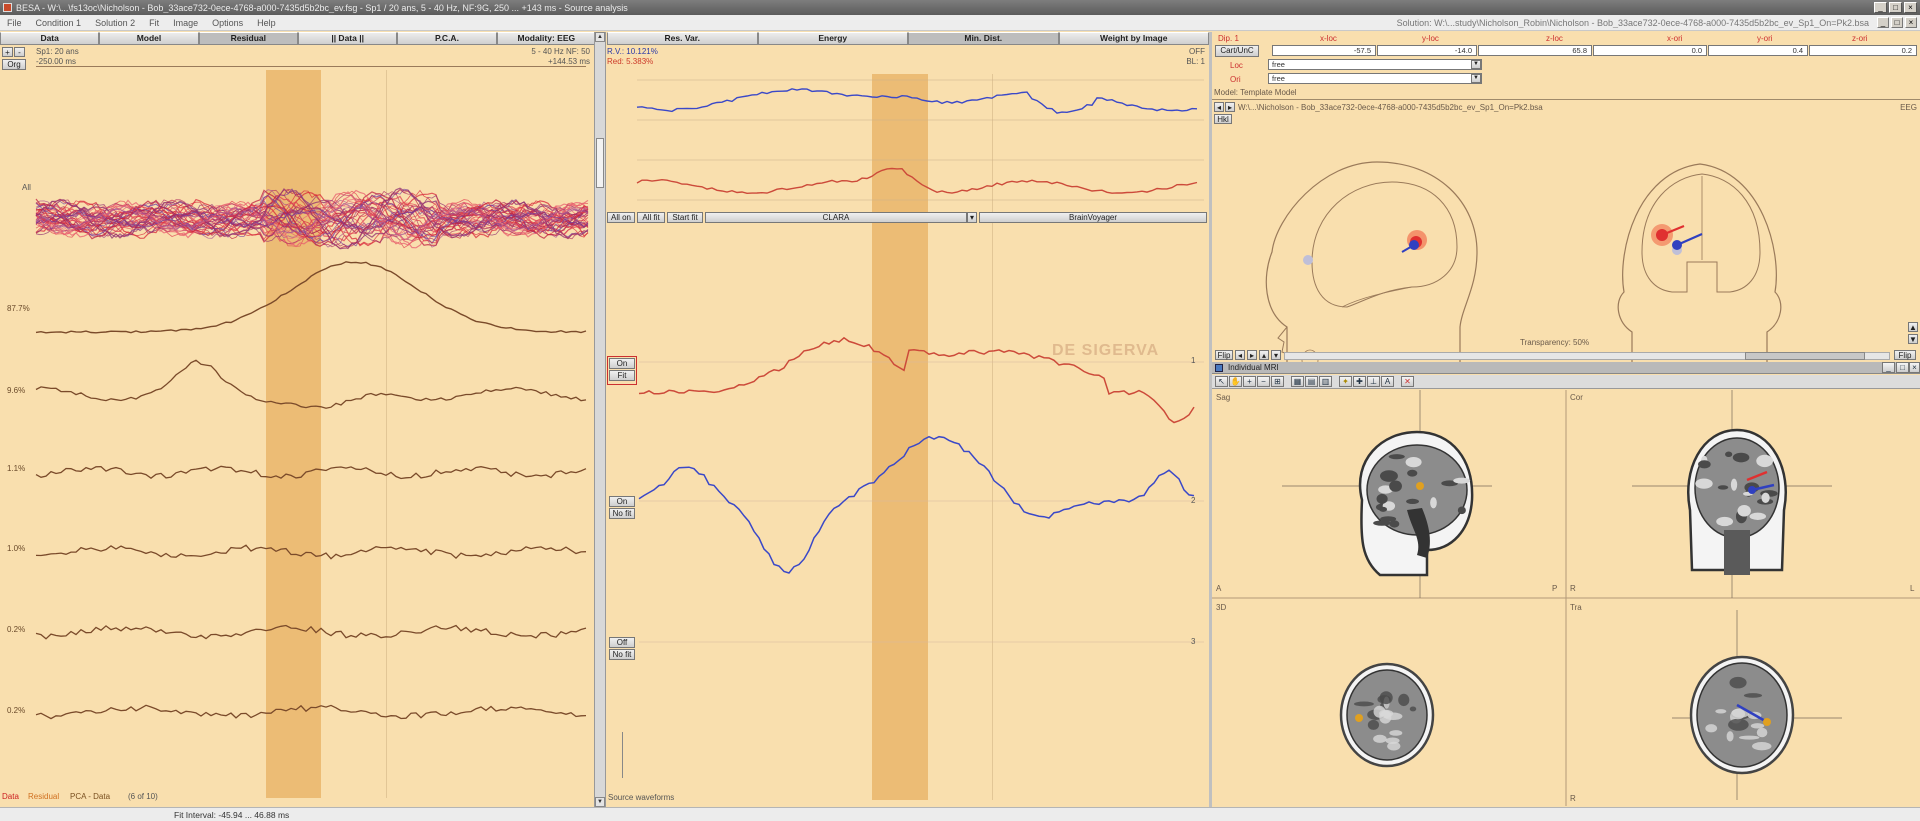  I want to click on view3d-marker, so click(1359, 718).